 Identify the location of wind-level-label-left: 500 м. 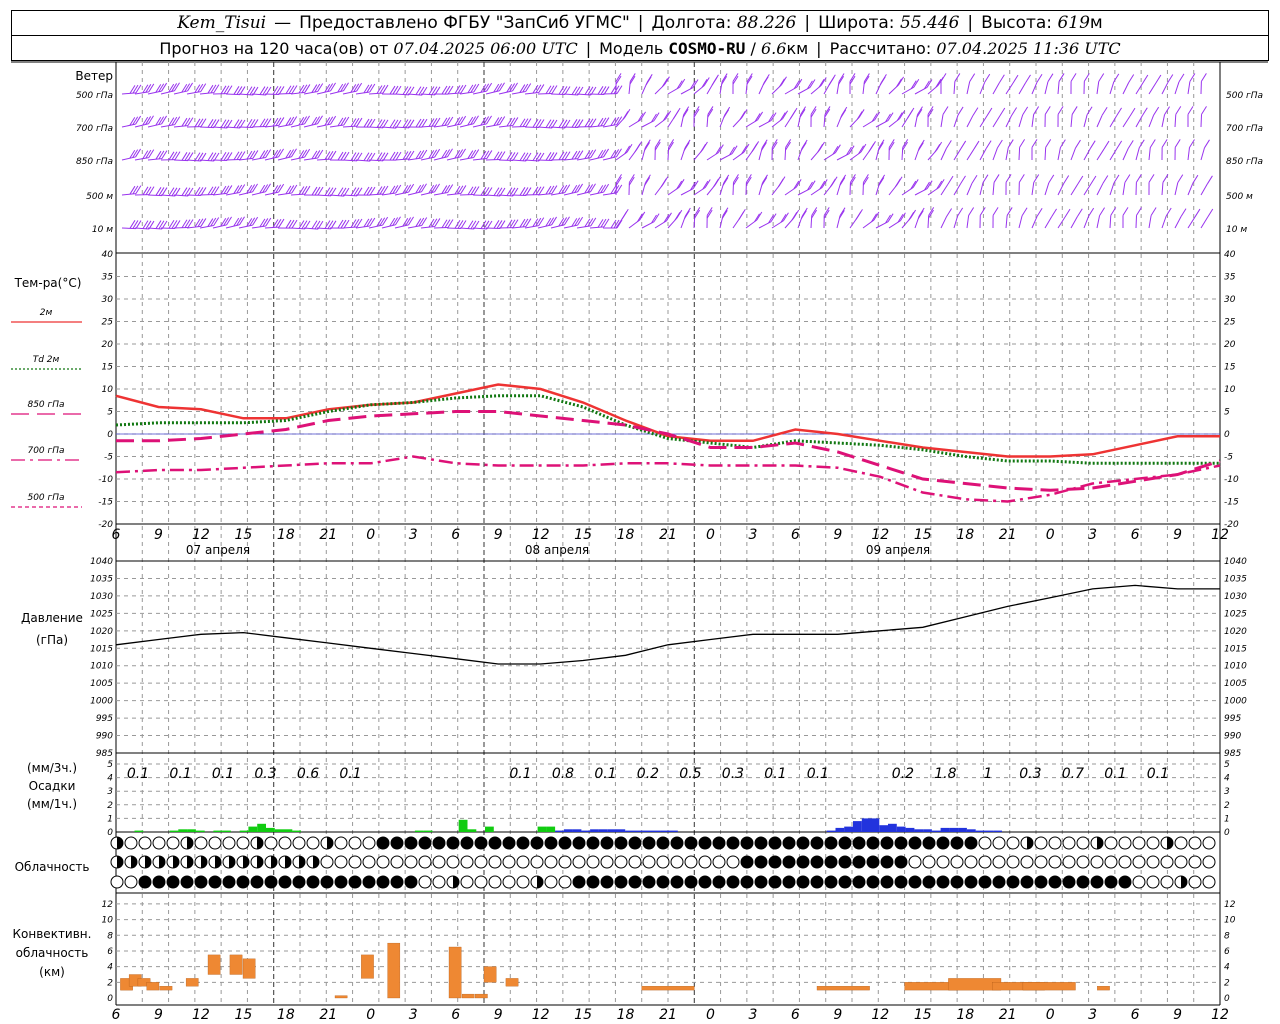
(99, 197).